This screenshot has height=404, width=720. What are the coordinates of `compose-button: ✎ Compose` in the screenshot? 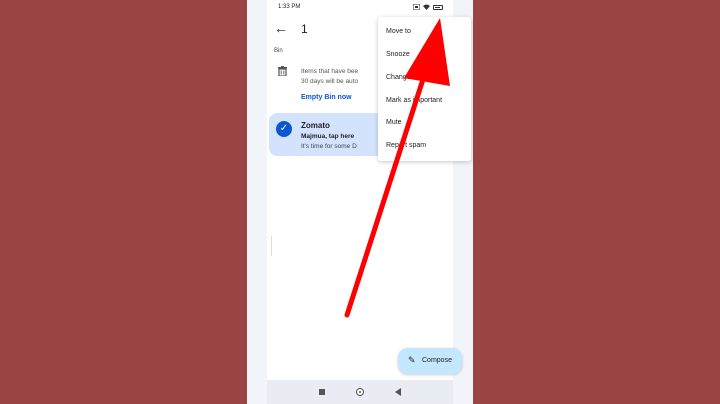 It's located at (430, 361).